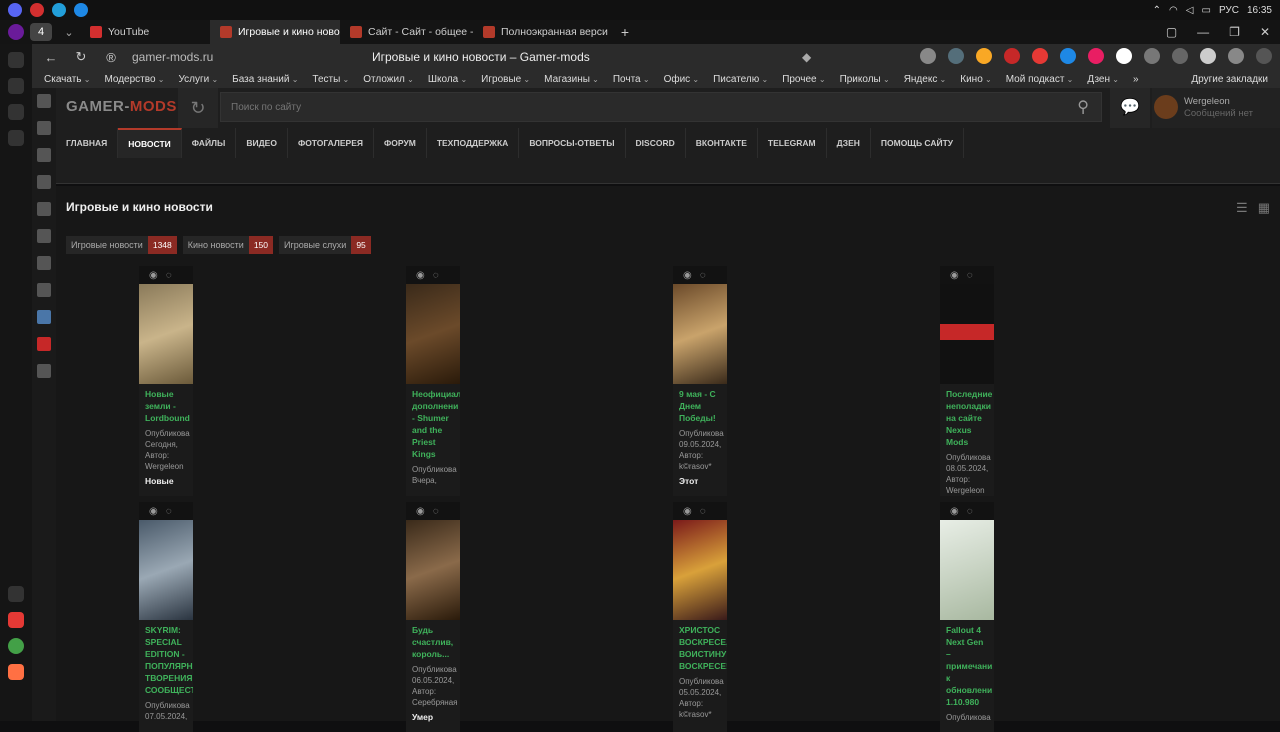 This screenshot has width=1280, height=732. What do you see at coordinates (1236, 56) in the screenshot?
I see `extensions-puzzle-icon` at bounding box center [1236, 56].